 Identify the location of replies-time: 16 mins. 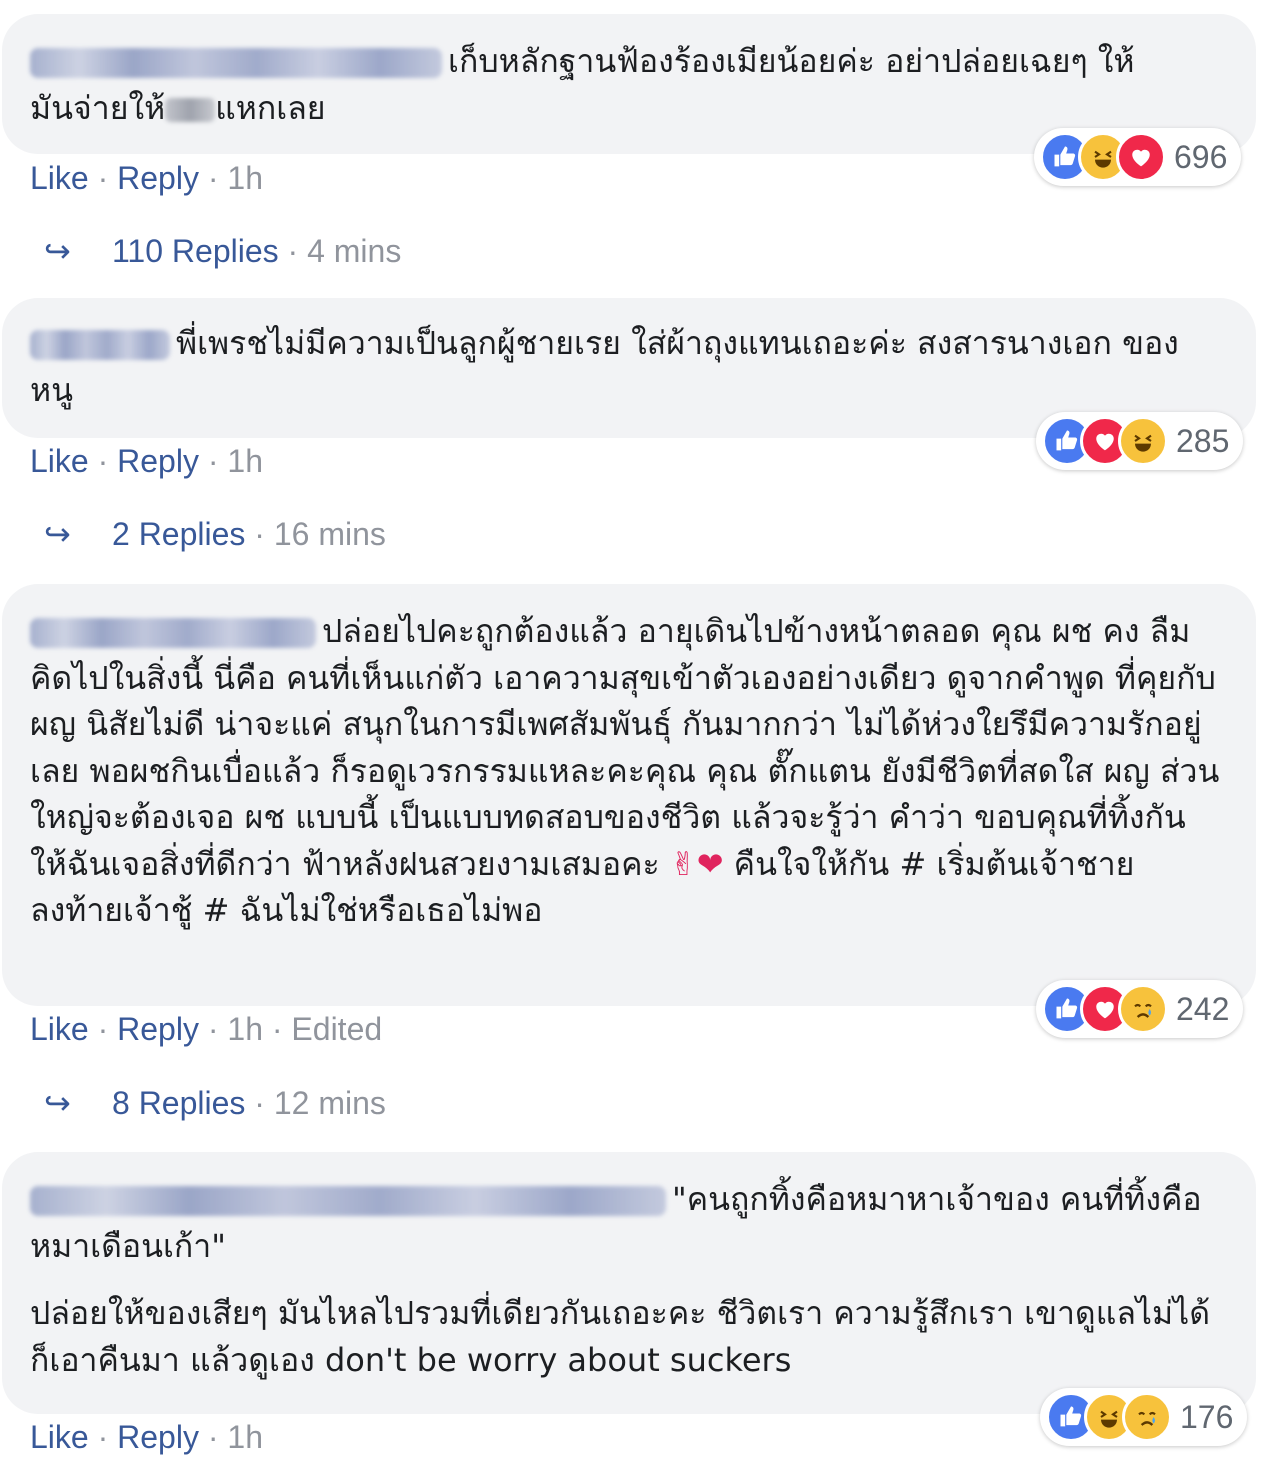
(329, 534).